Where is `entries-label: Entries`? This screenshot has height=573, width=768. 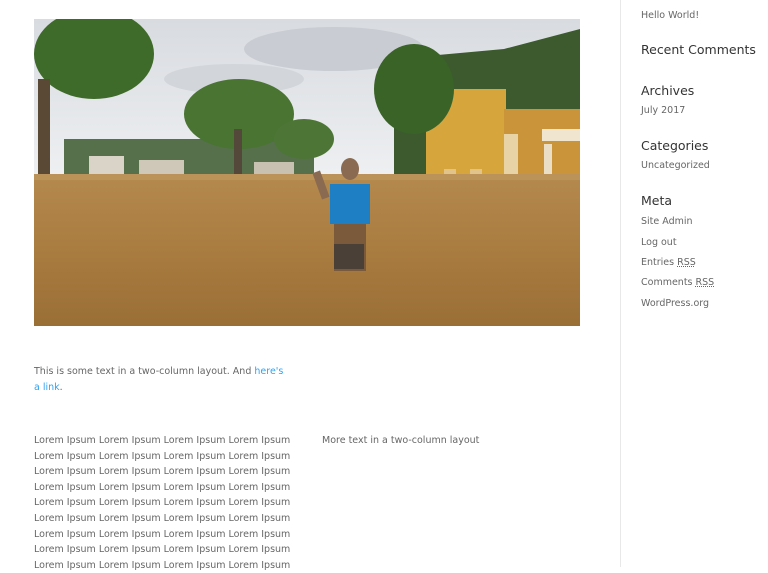
entries-label: Entries is located at coordinates (659, 262).